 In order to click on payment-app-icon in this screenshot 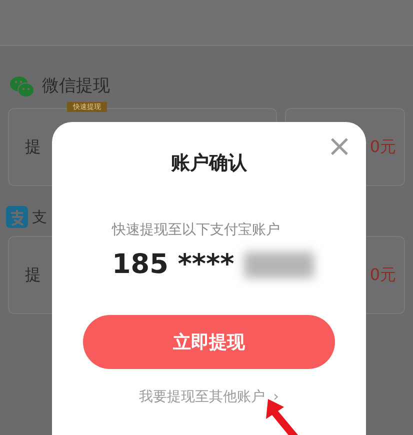, I will do `click(17, 217)`.